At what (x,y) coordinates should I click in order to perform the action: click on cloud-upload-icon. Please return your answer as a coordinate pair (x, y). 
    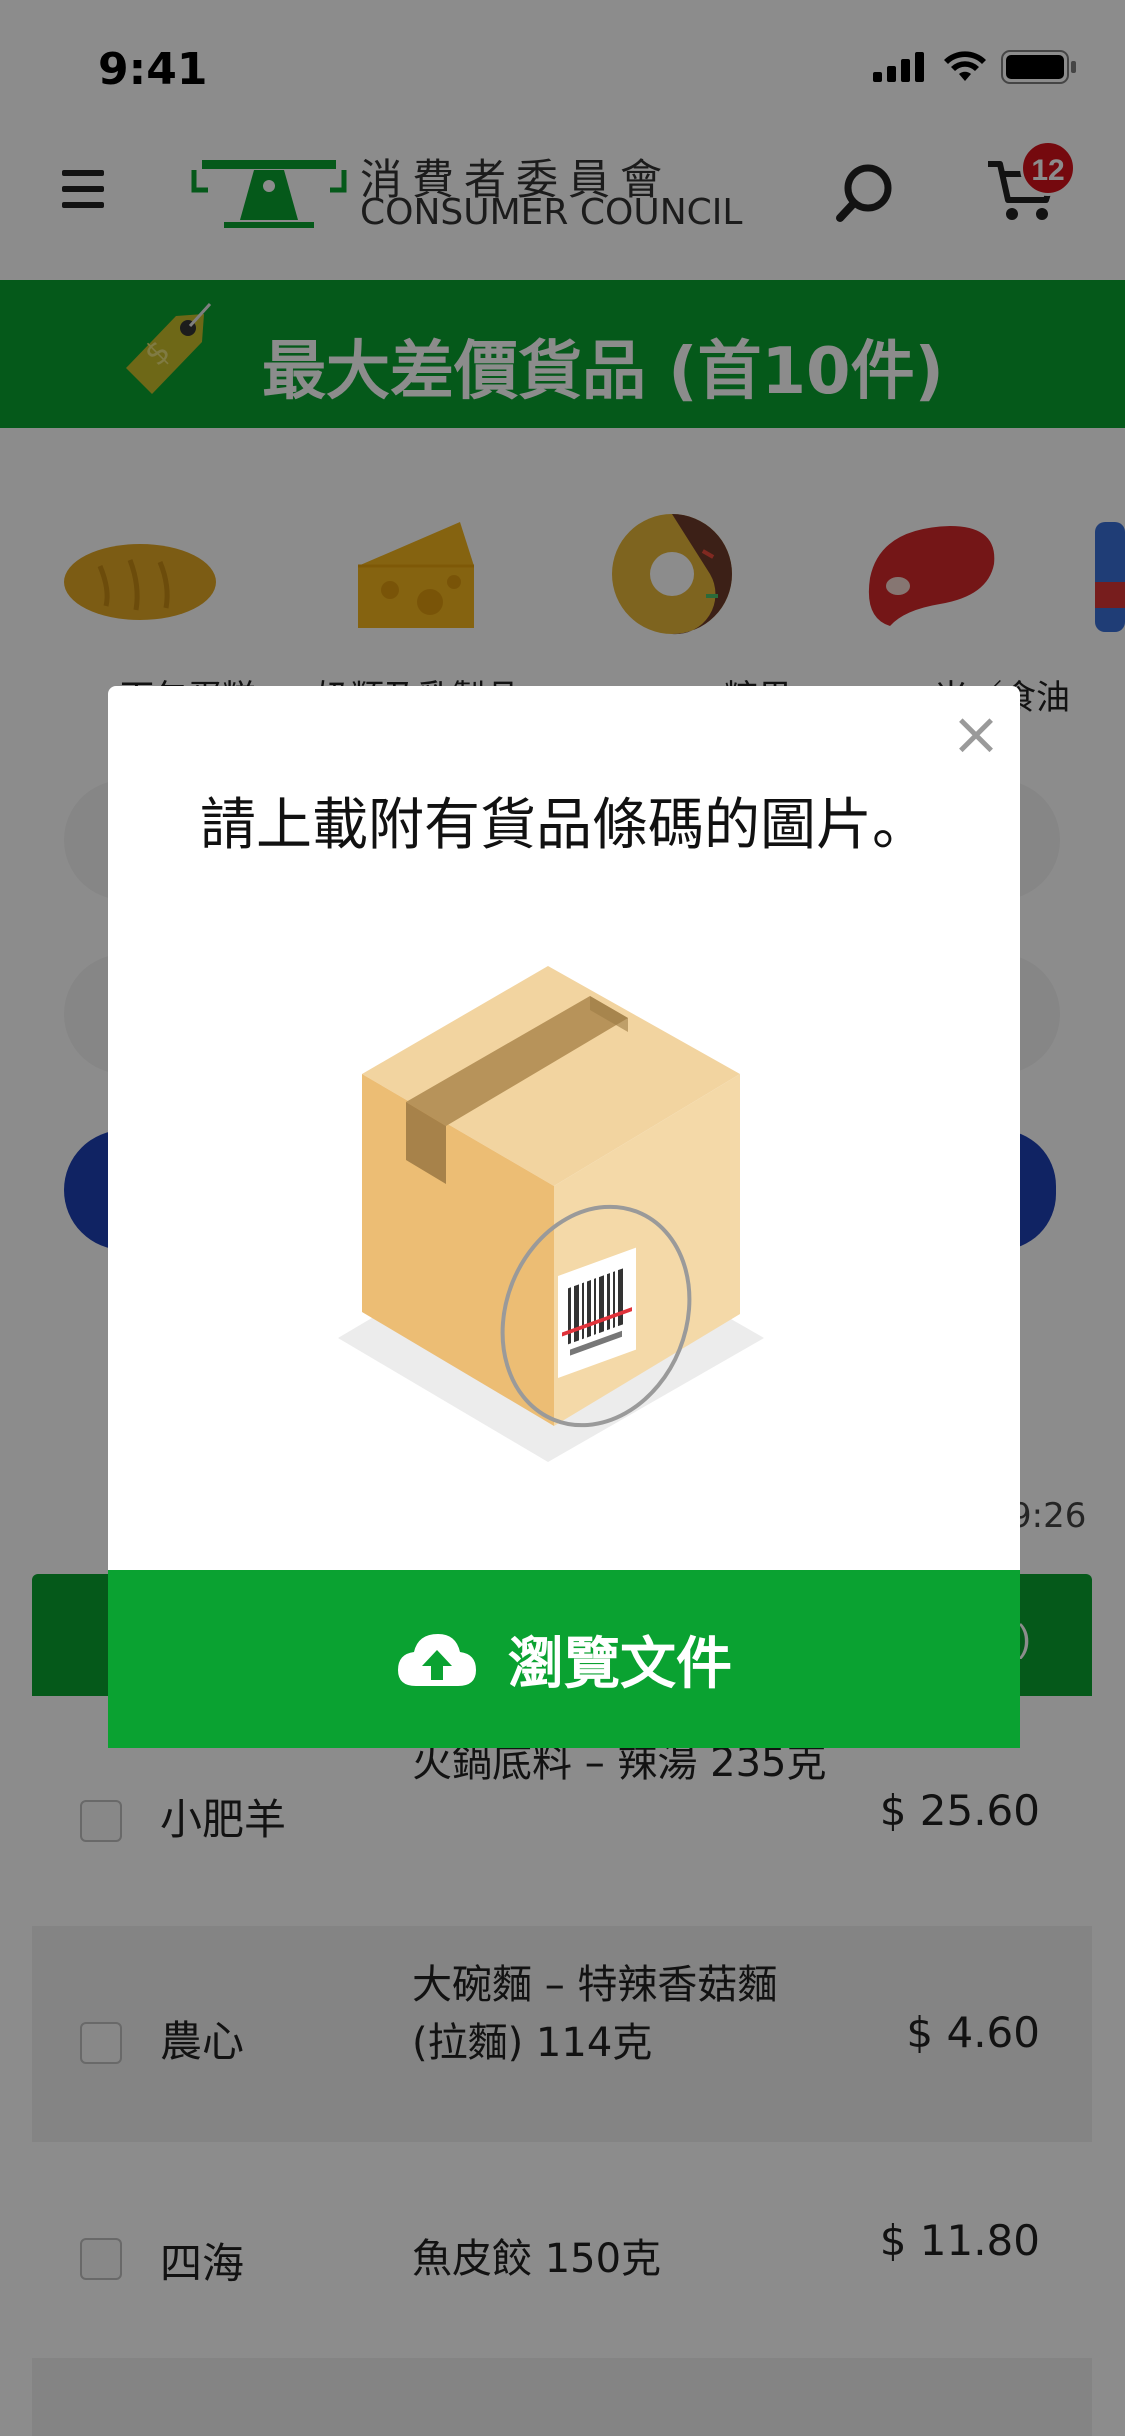
    Looking at the image, I should click on (437, 1660).